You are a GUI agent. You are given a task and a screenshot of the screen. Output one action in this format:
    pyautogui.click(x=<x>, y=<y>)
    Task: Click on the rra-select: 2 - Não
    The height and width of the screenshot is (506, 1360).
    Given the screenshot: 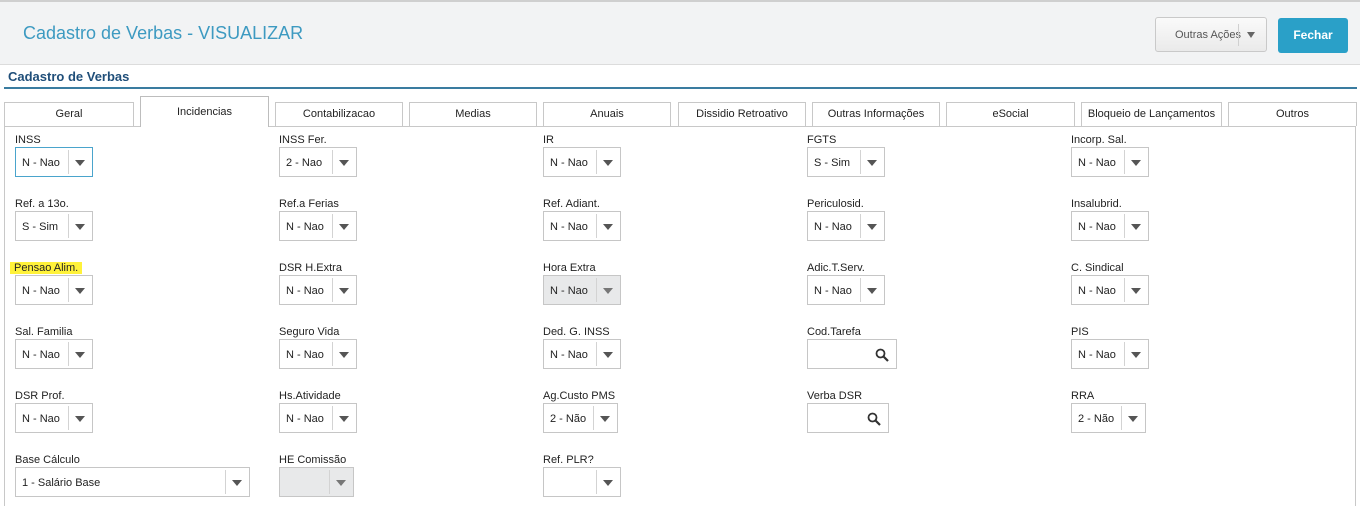 What is the action you would take?
    pyautogui.click(x=1108, y=418)
    